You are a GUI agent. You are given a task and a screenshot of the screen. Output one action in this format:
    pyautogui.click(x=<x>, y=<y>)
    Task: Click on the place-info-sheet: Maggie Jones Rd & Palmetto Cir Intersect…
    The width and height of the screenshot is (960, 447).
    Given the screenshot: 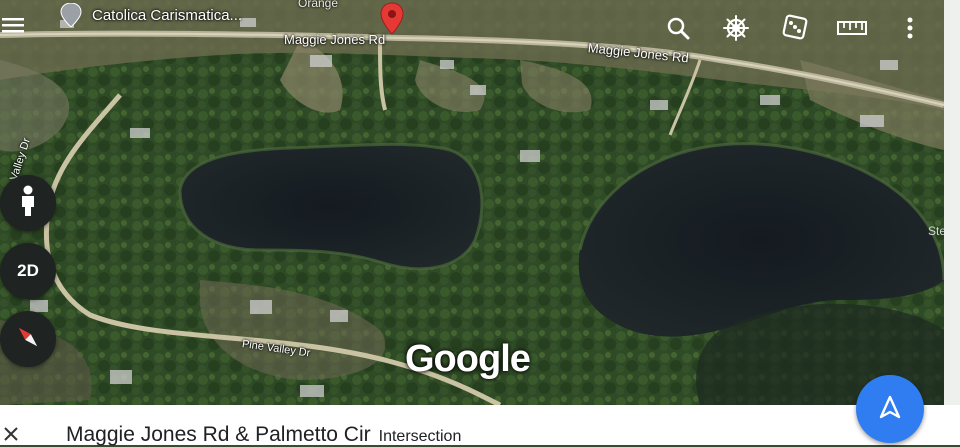 What is the action you would take?
    pyautogui.click(x=480, y=426)
    